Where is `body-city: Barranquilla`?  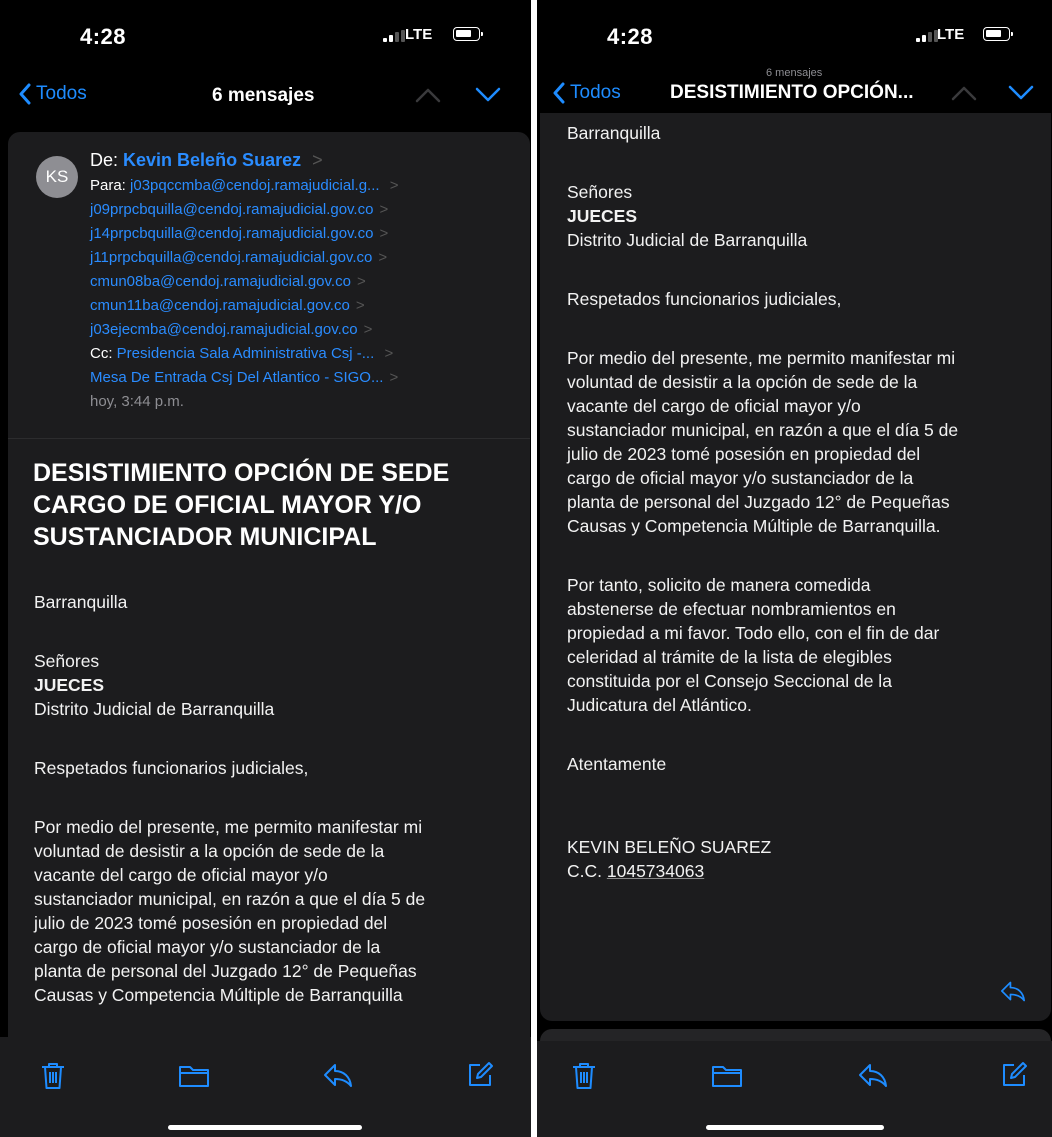
body-city: Barranquilla is located at coordinates (614, 133).